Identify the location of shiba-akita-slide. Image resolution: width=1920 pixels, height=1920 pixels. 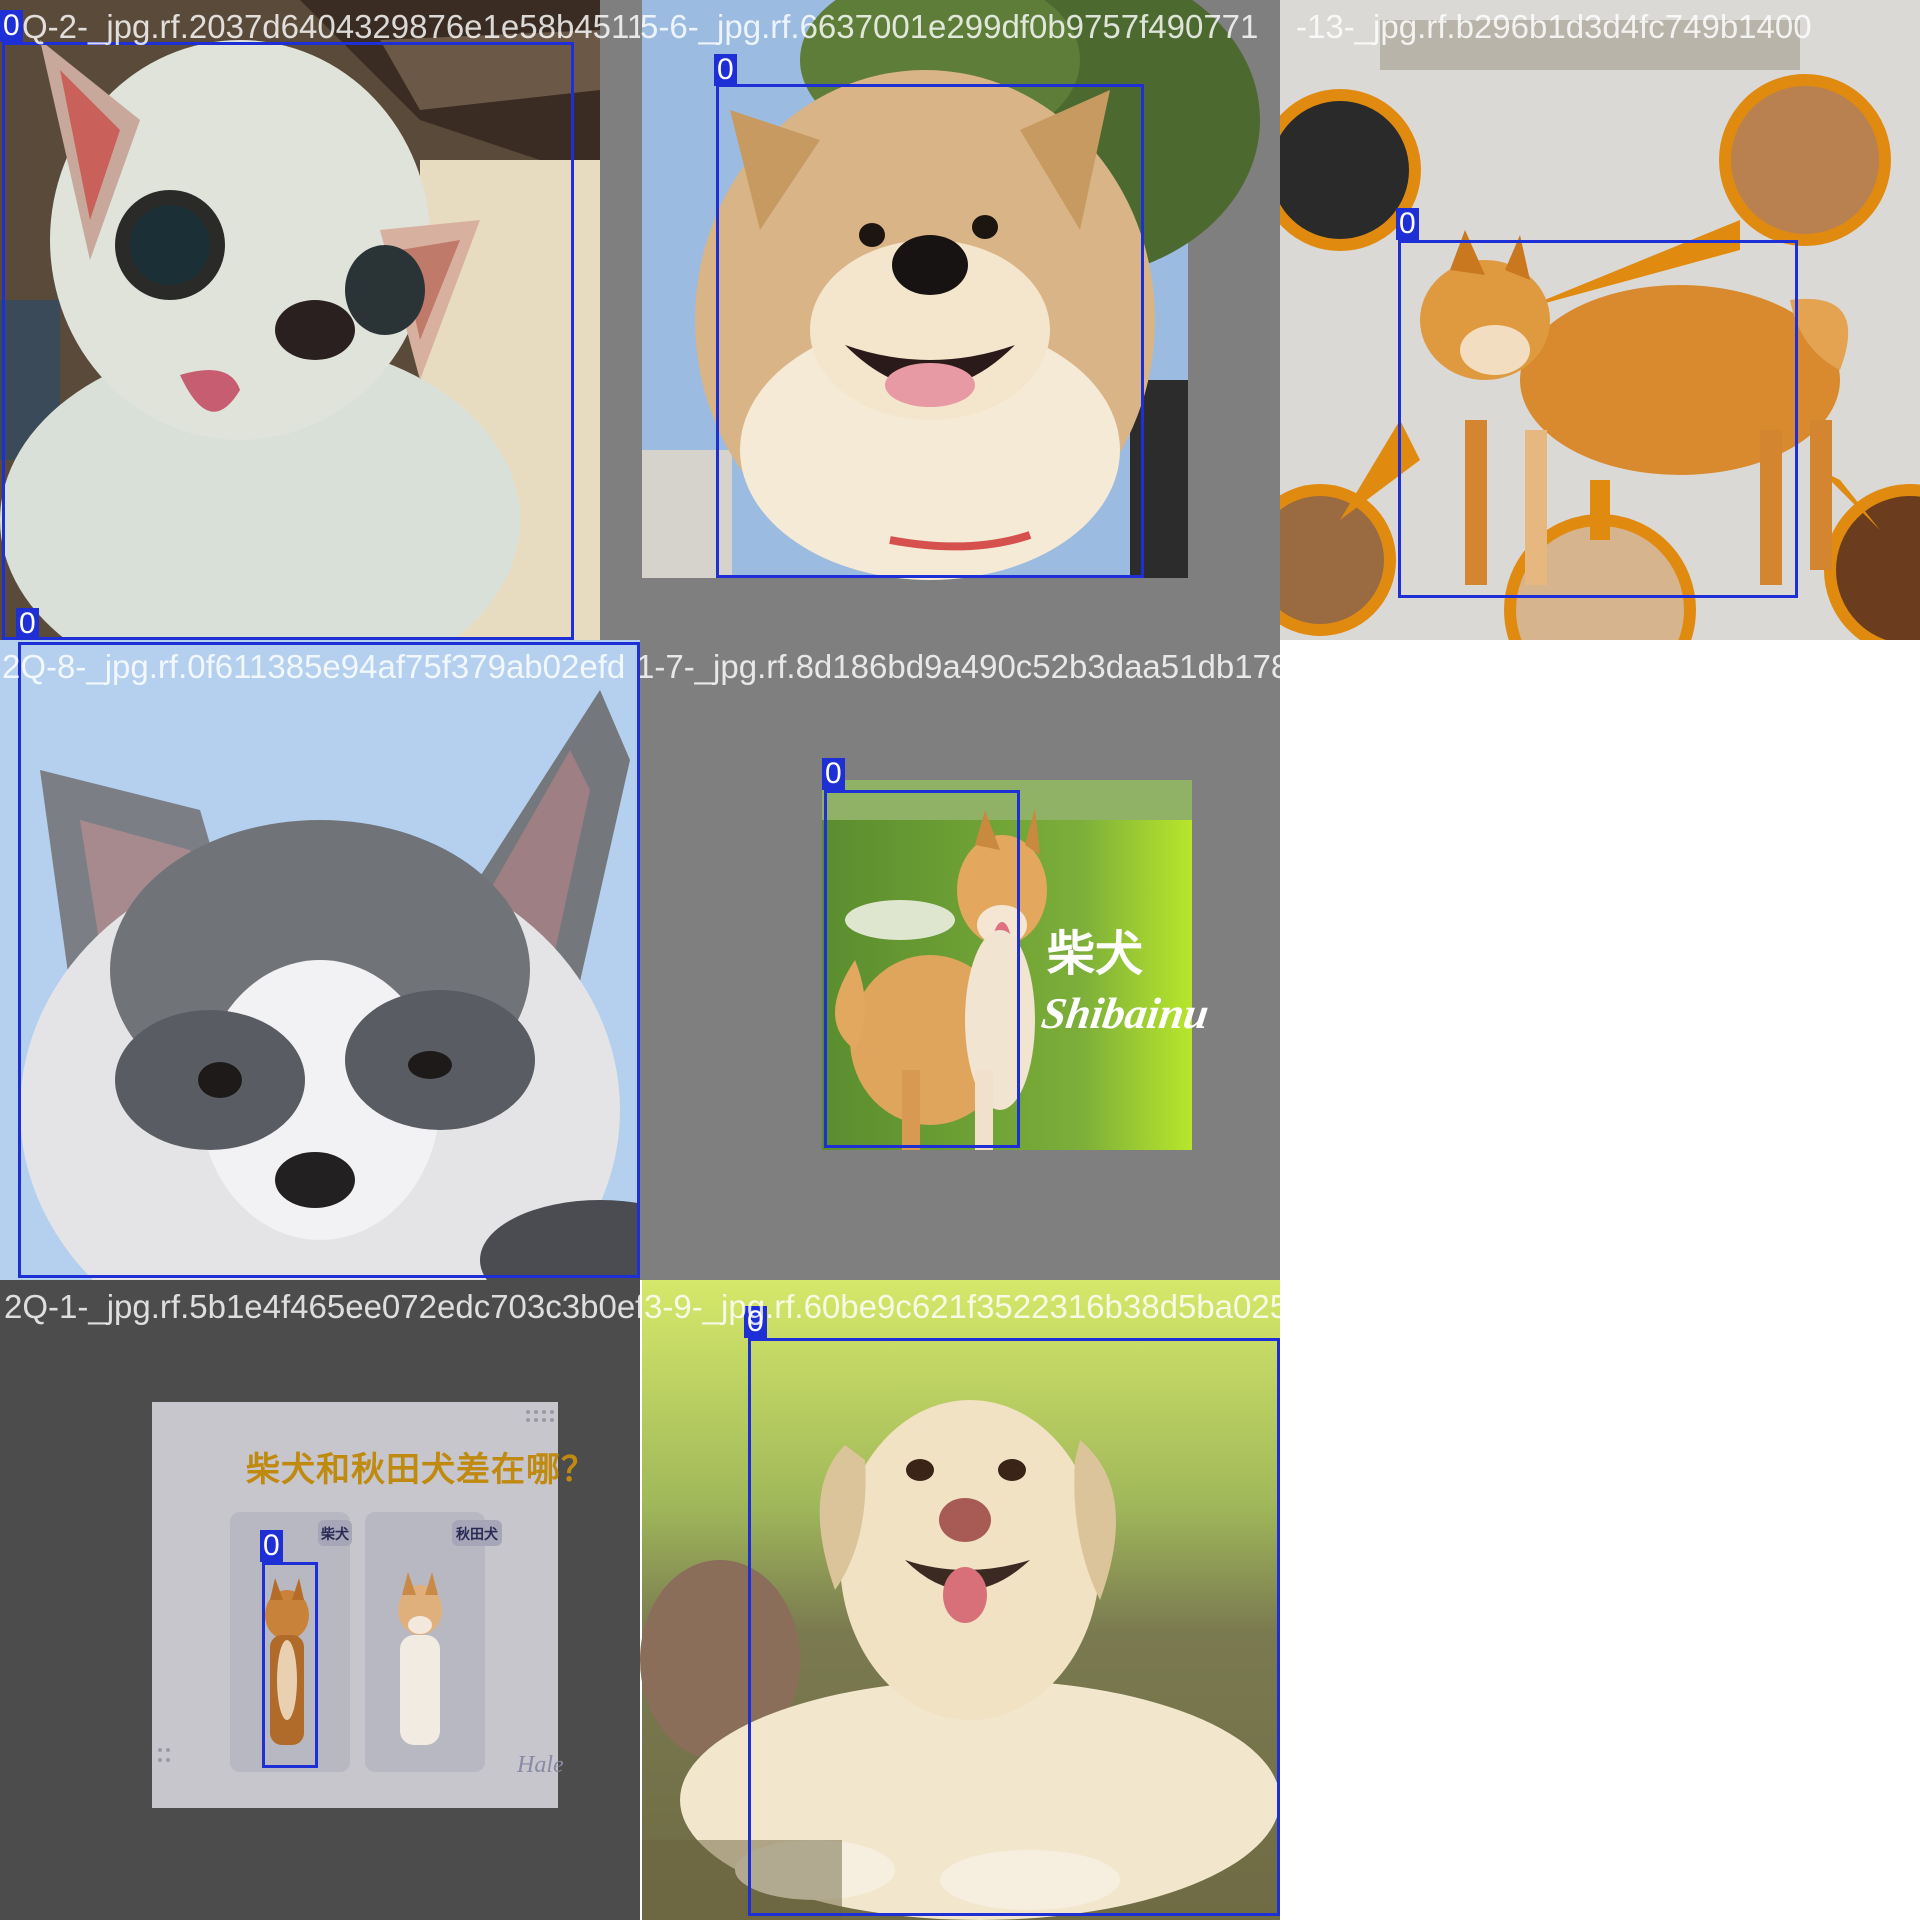
(355, 1605).